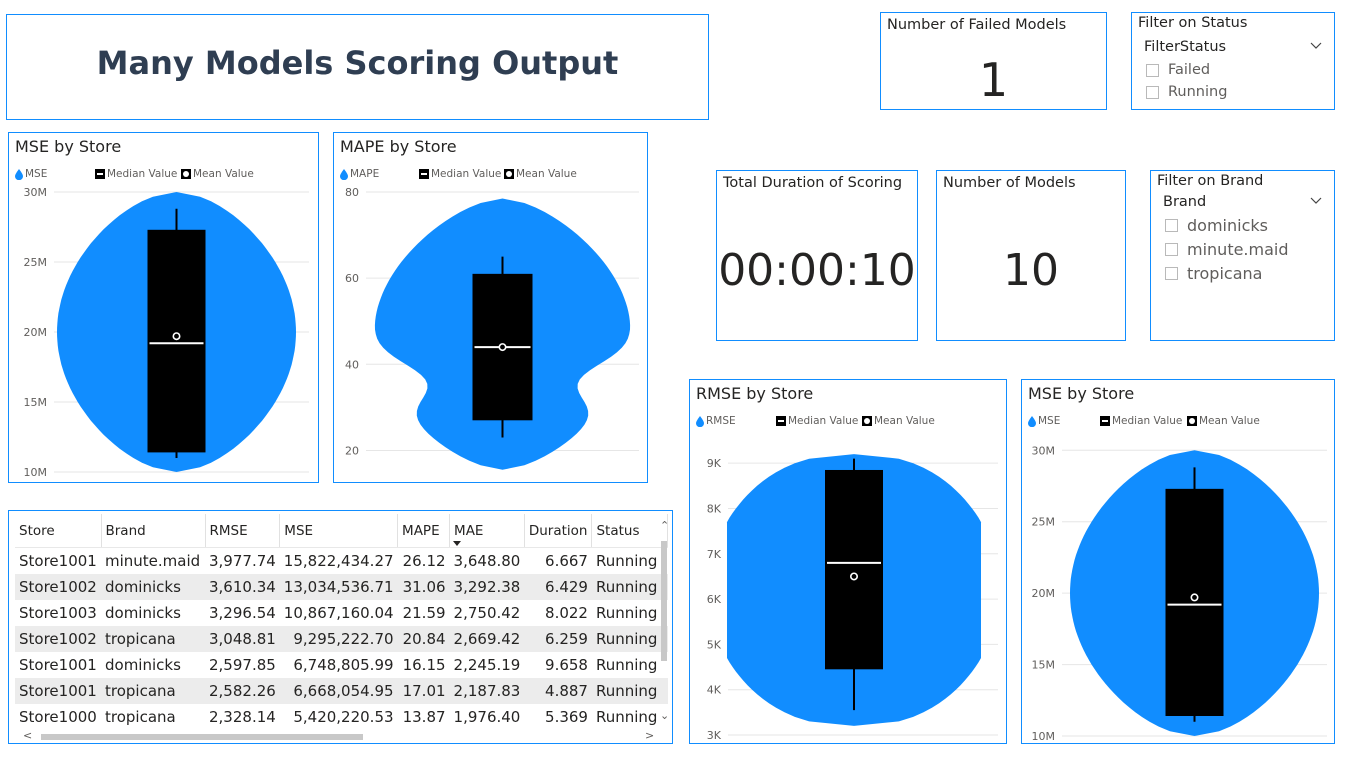 Image resolution: width=1347 pixels, height=757 pixels. I want to click on column-header-label: Brand, so click(125, 531).